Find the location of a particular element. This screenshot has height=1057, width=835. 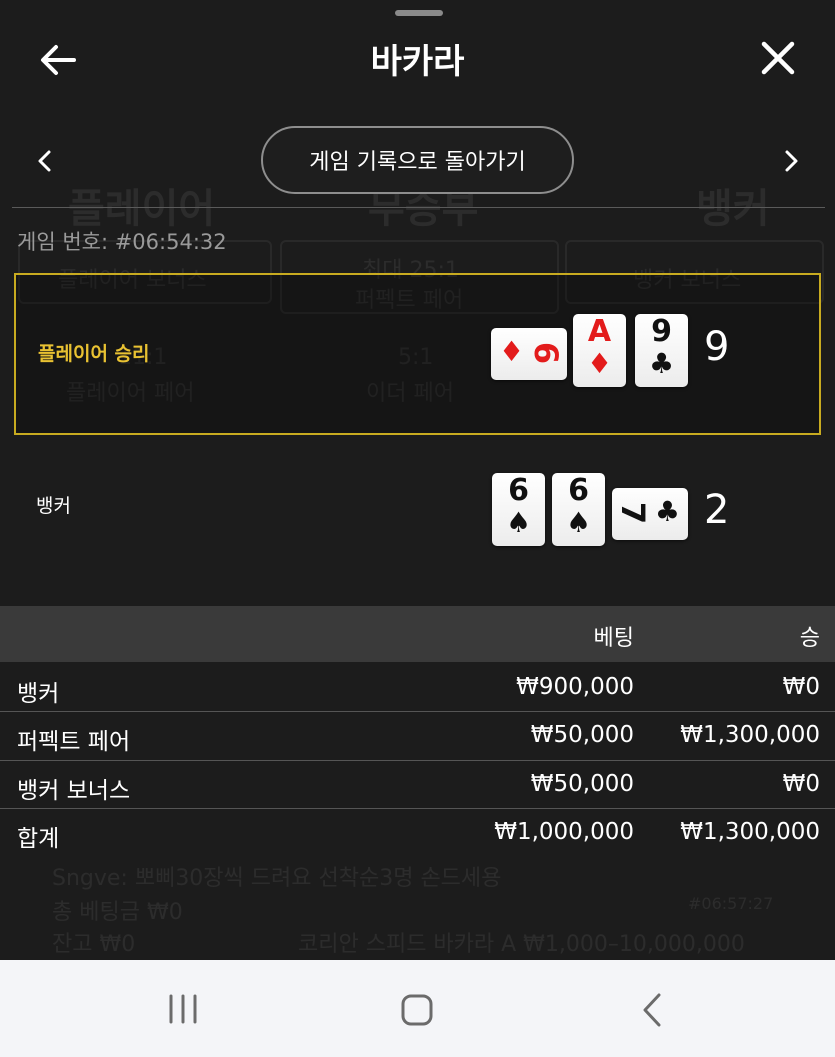

chevron-left-icon is located at coordinates (44, 161).